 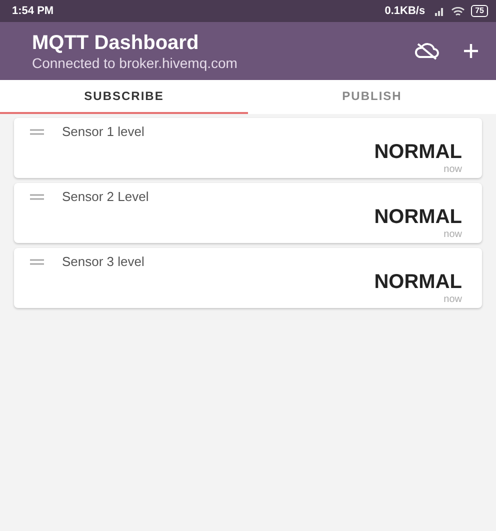 I want to click on sensor-tile: Sensor 2 Level NORMAL now, so click(x=248, y=213).